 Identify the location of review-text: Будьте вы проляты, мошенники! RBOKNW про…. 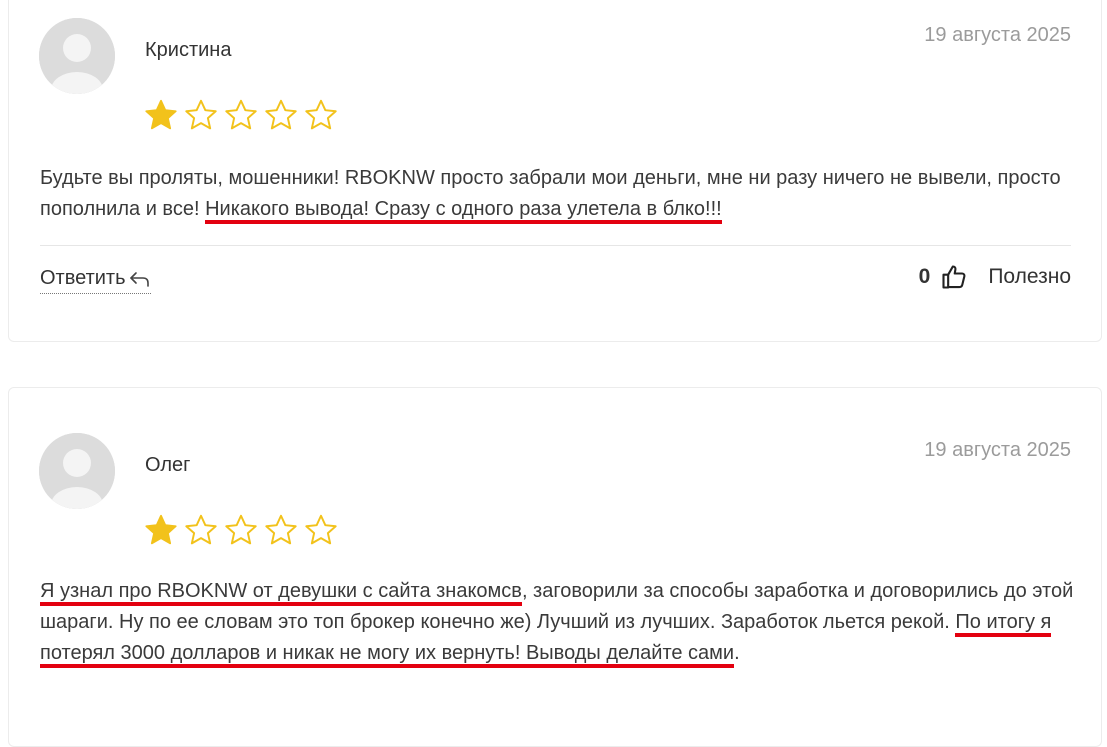
(557, 194).